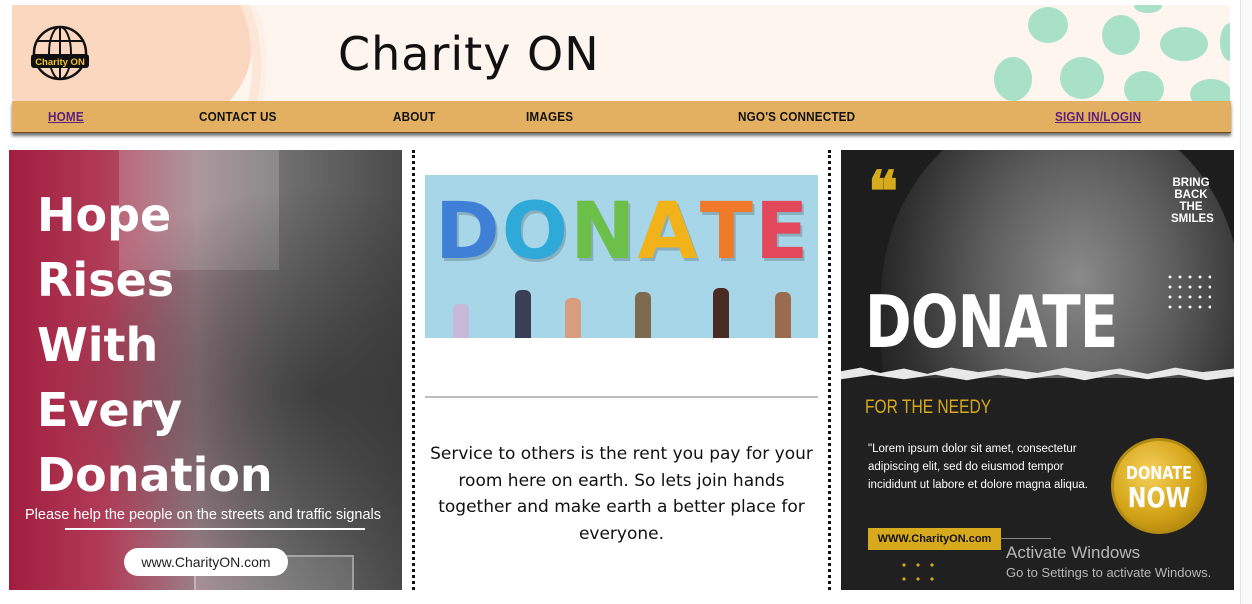 The image size is (1252, 604). I want to click on poster-tagline-line: THE, so click(1191, 207).